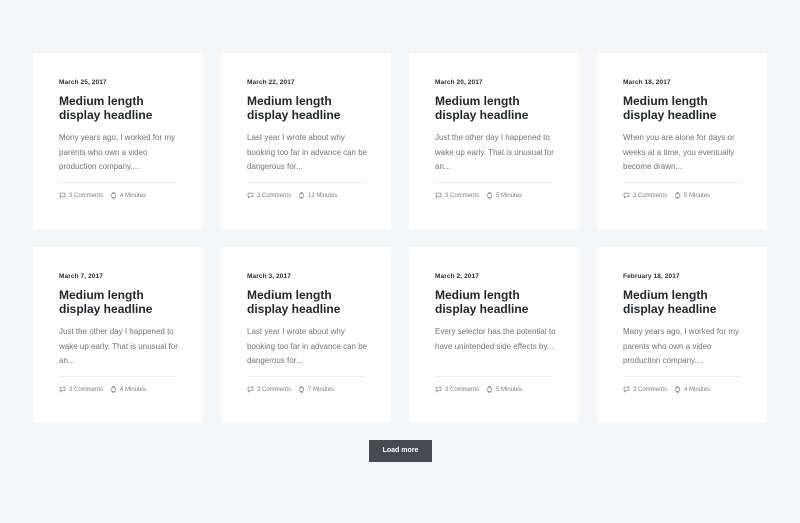 Image resolution: width=800 pixels, height=523 pixels. What do you see at coordinates (459, 82) in the screenshot?
I see `post-date: March 20, 2017` at bounding box center [459, 82].